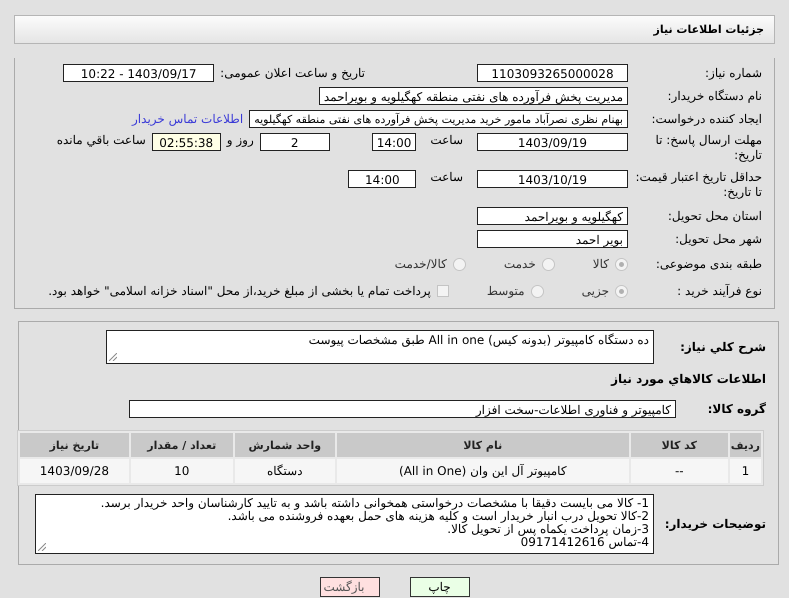 This screenshot has height=598, width=789. I want to click on goods-group-field: کامپیوتر و فناوری اطلاعات-سخت افزار, so click(402, 409).